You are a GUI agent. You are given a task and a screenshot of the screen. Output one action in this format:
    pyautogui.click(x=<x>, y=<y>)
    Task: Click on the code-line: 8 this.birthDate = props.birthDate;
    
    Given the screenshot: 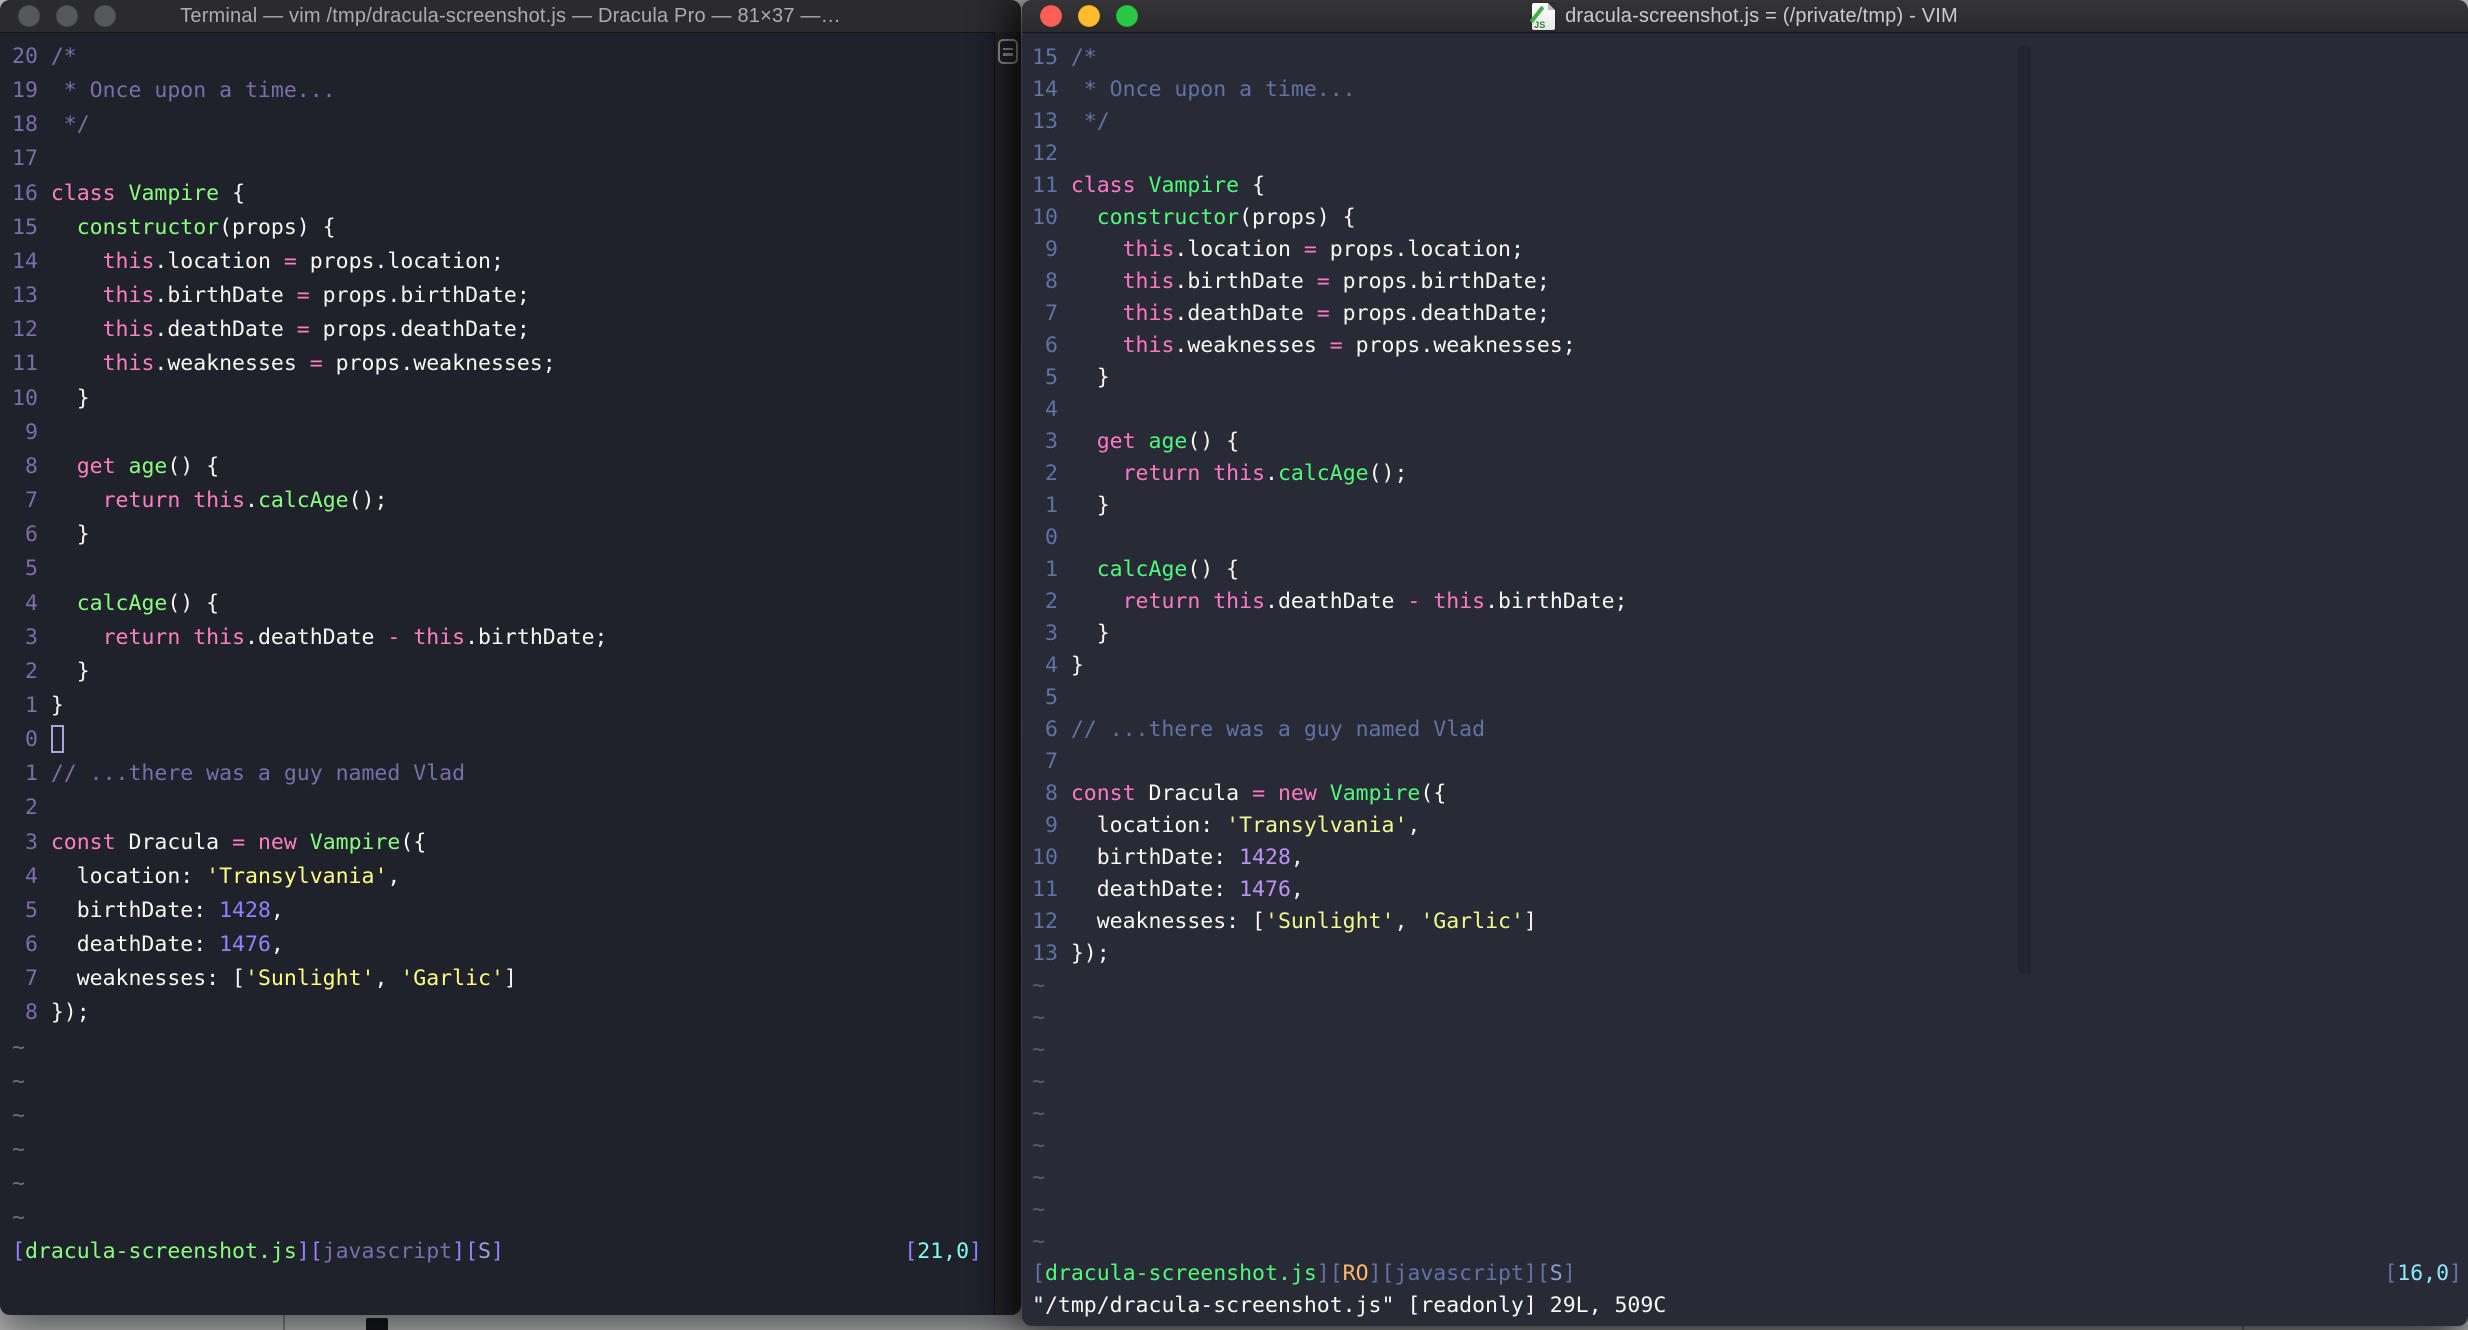 What is the action you would take?
    pyautogui.click(x=1747, y=282)
    